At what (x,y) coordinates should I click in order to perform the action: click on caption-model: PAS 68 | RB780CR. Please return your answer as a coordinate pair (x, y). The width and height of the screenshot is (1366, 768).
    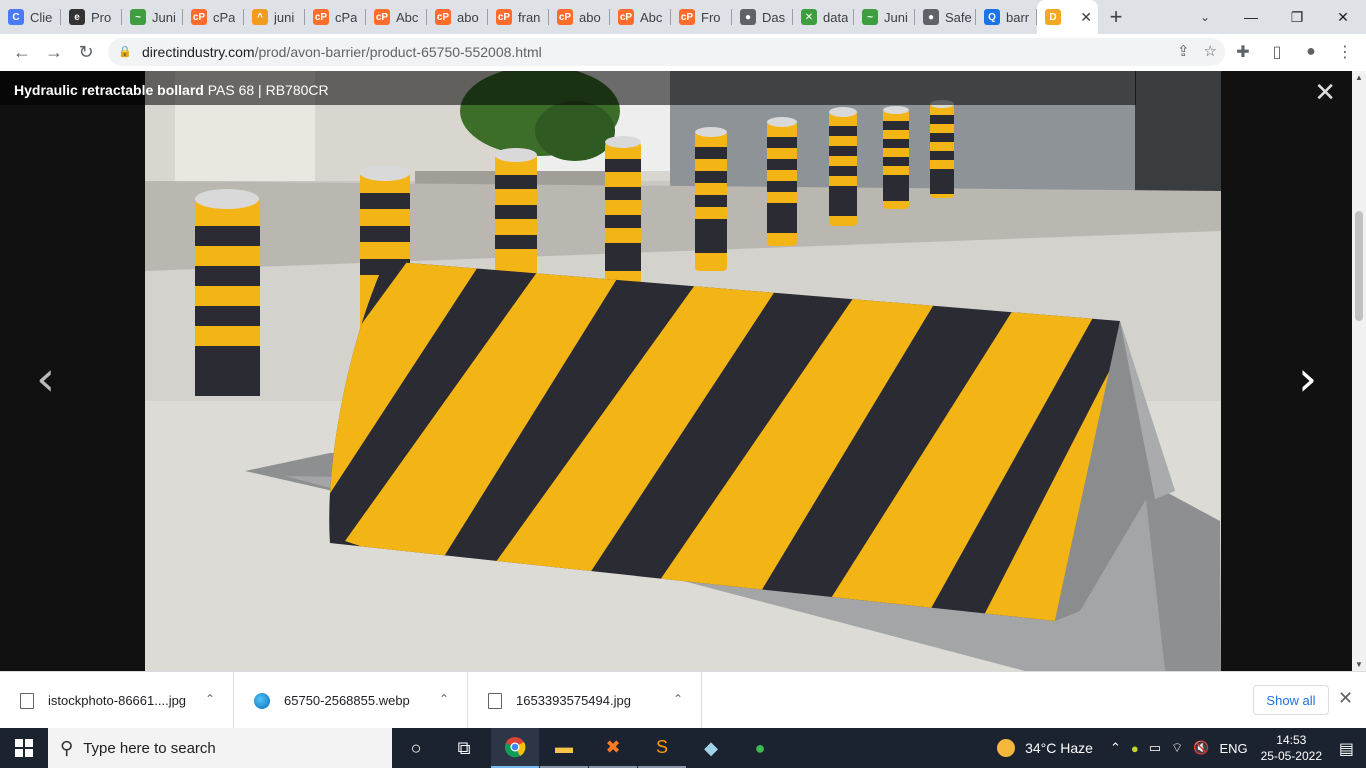
    Looking at the image, I should click on (266, 90).